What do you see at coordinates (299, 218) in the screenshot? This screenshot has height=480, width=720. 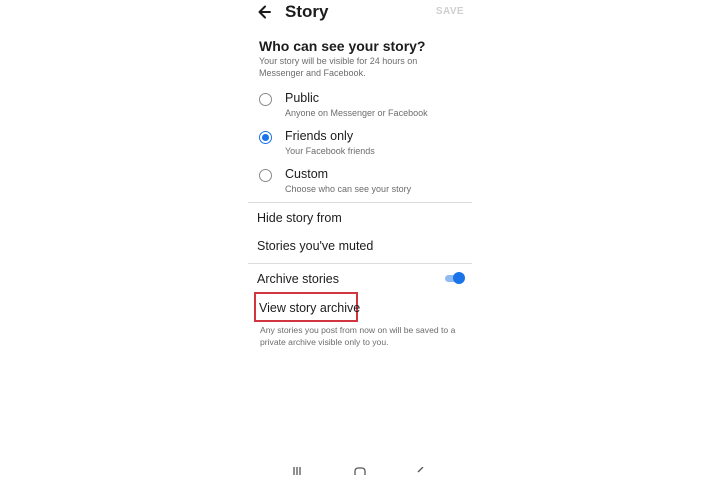 I see `hide-story-from-item: Hide story from` at bounding box center [299, 218].